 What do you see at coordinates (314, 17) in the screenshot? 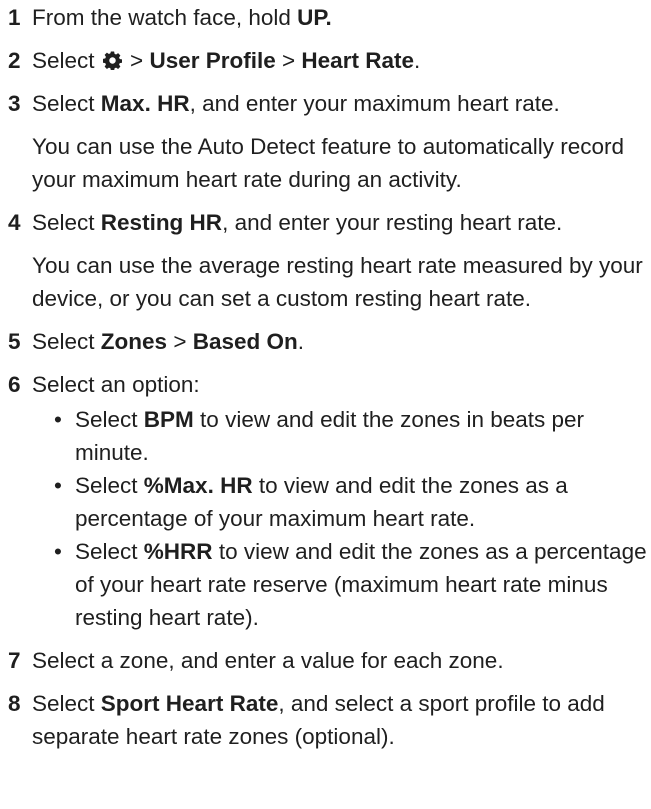
I see `bold-term: UP.` at bounding box center [314, 17].